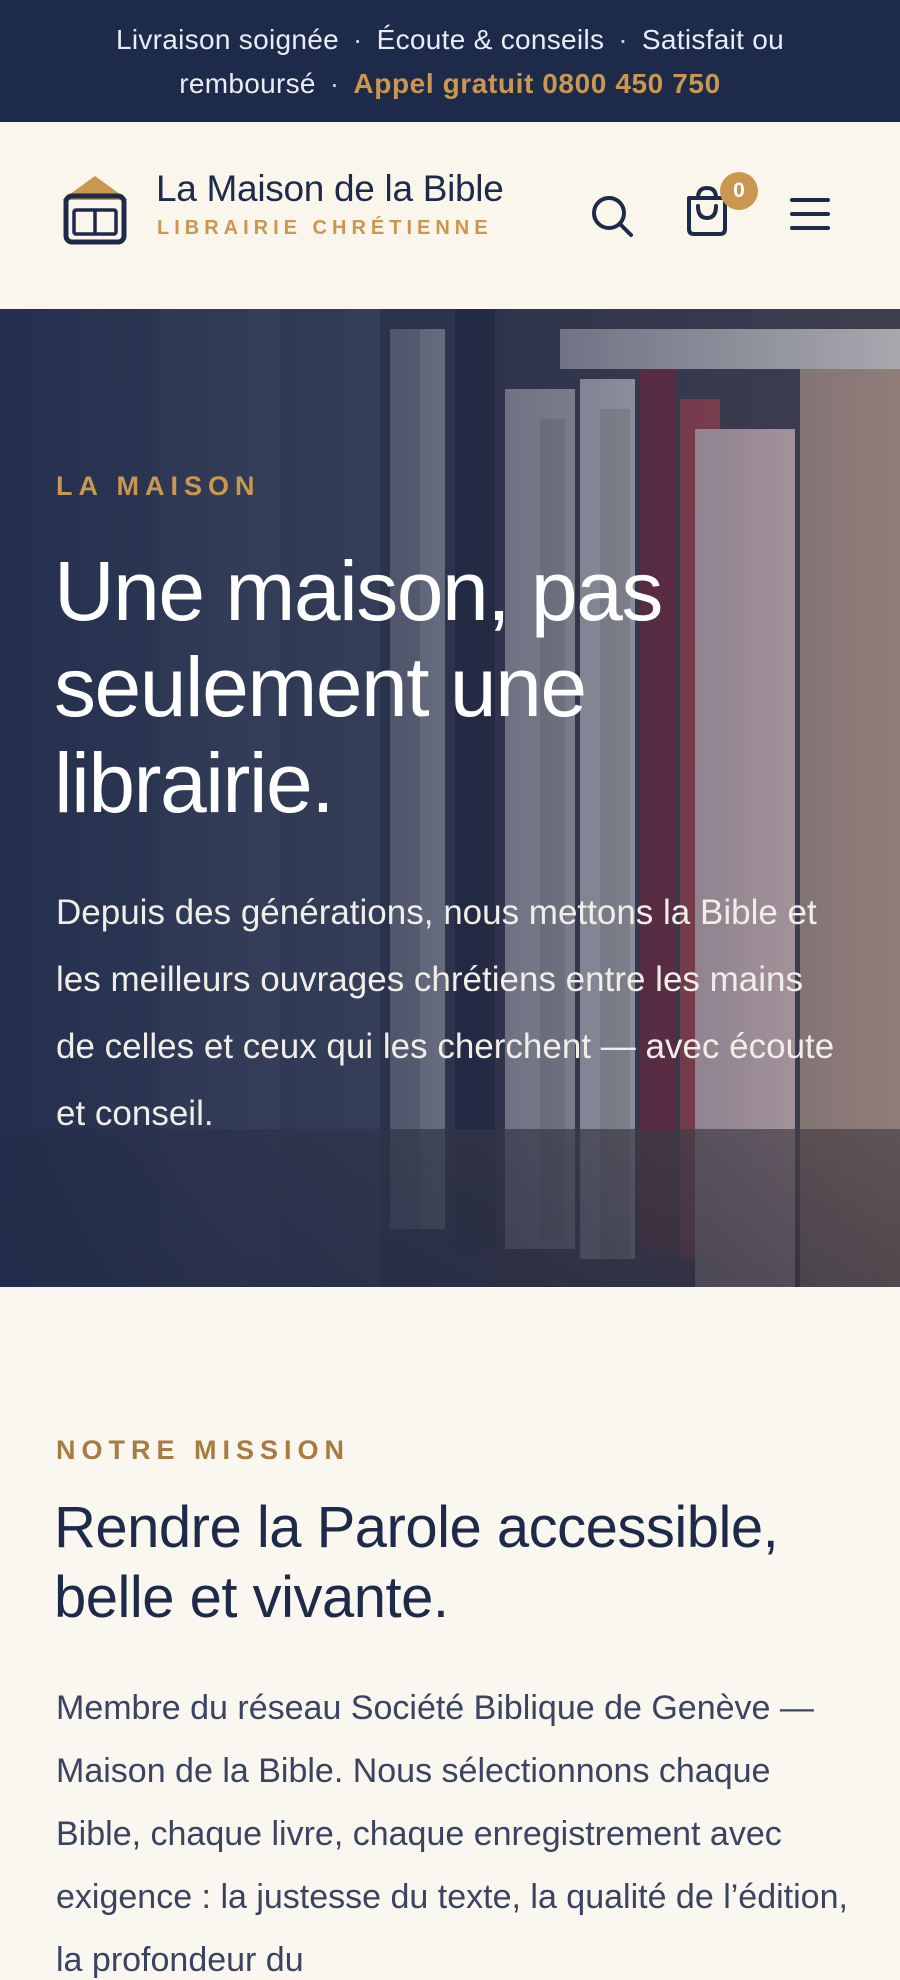 The image size is (900, 1980). What do you see at coordinates (739, 191) in the screenshot?
I see `cart-count-badge: 0` at bounding box center [739, 191].